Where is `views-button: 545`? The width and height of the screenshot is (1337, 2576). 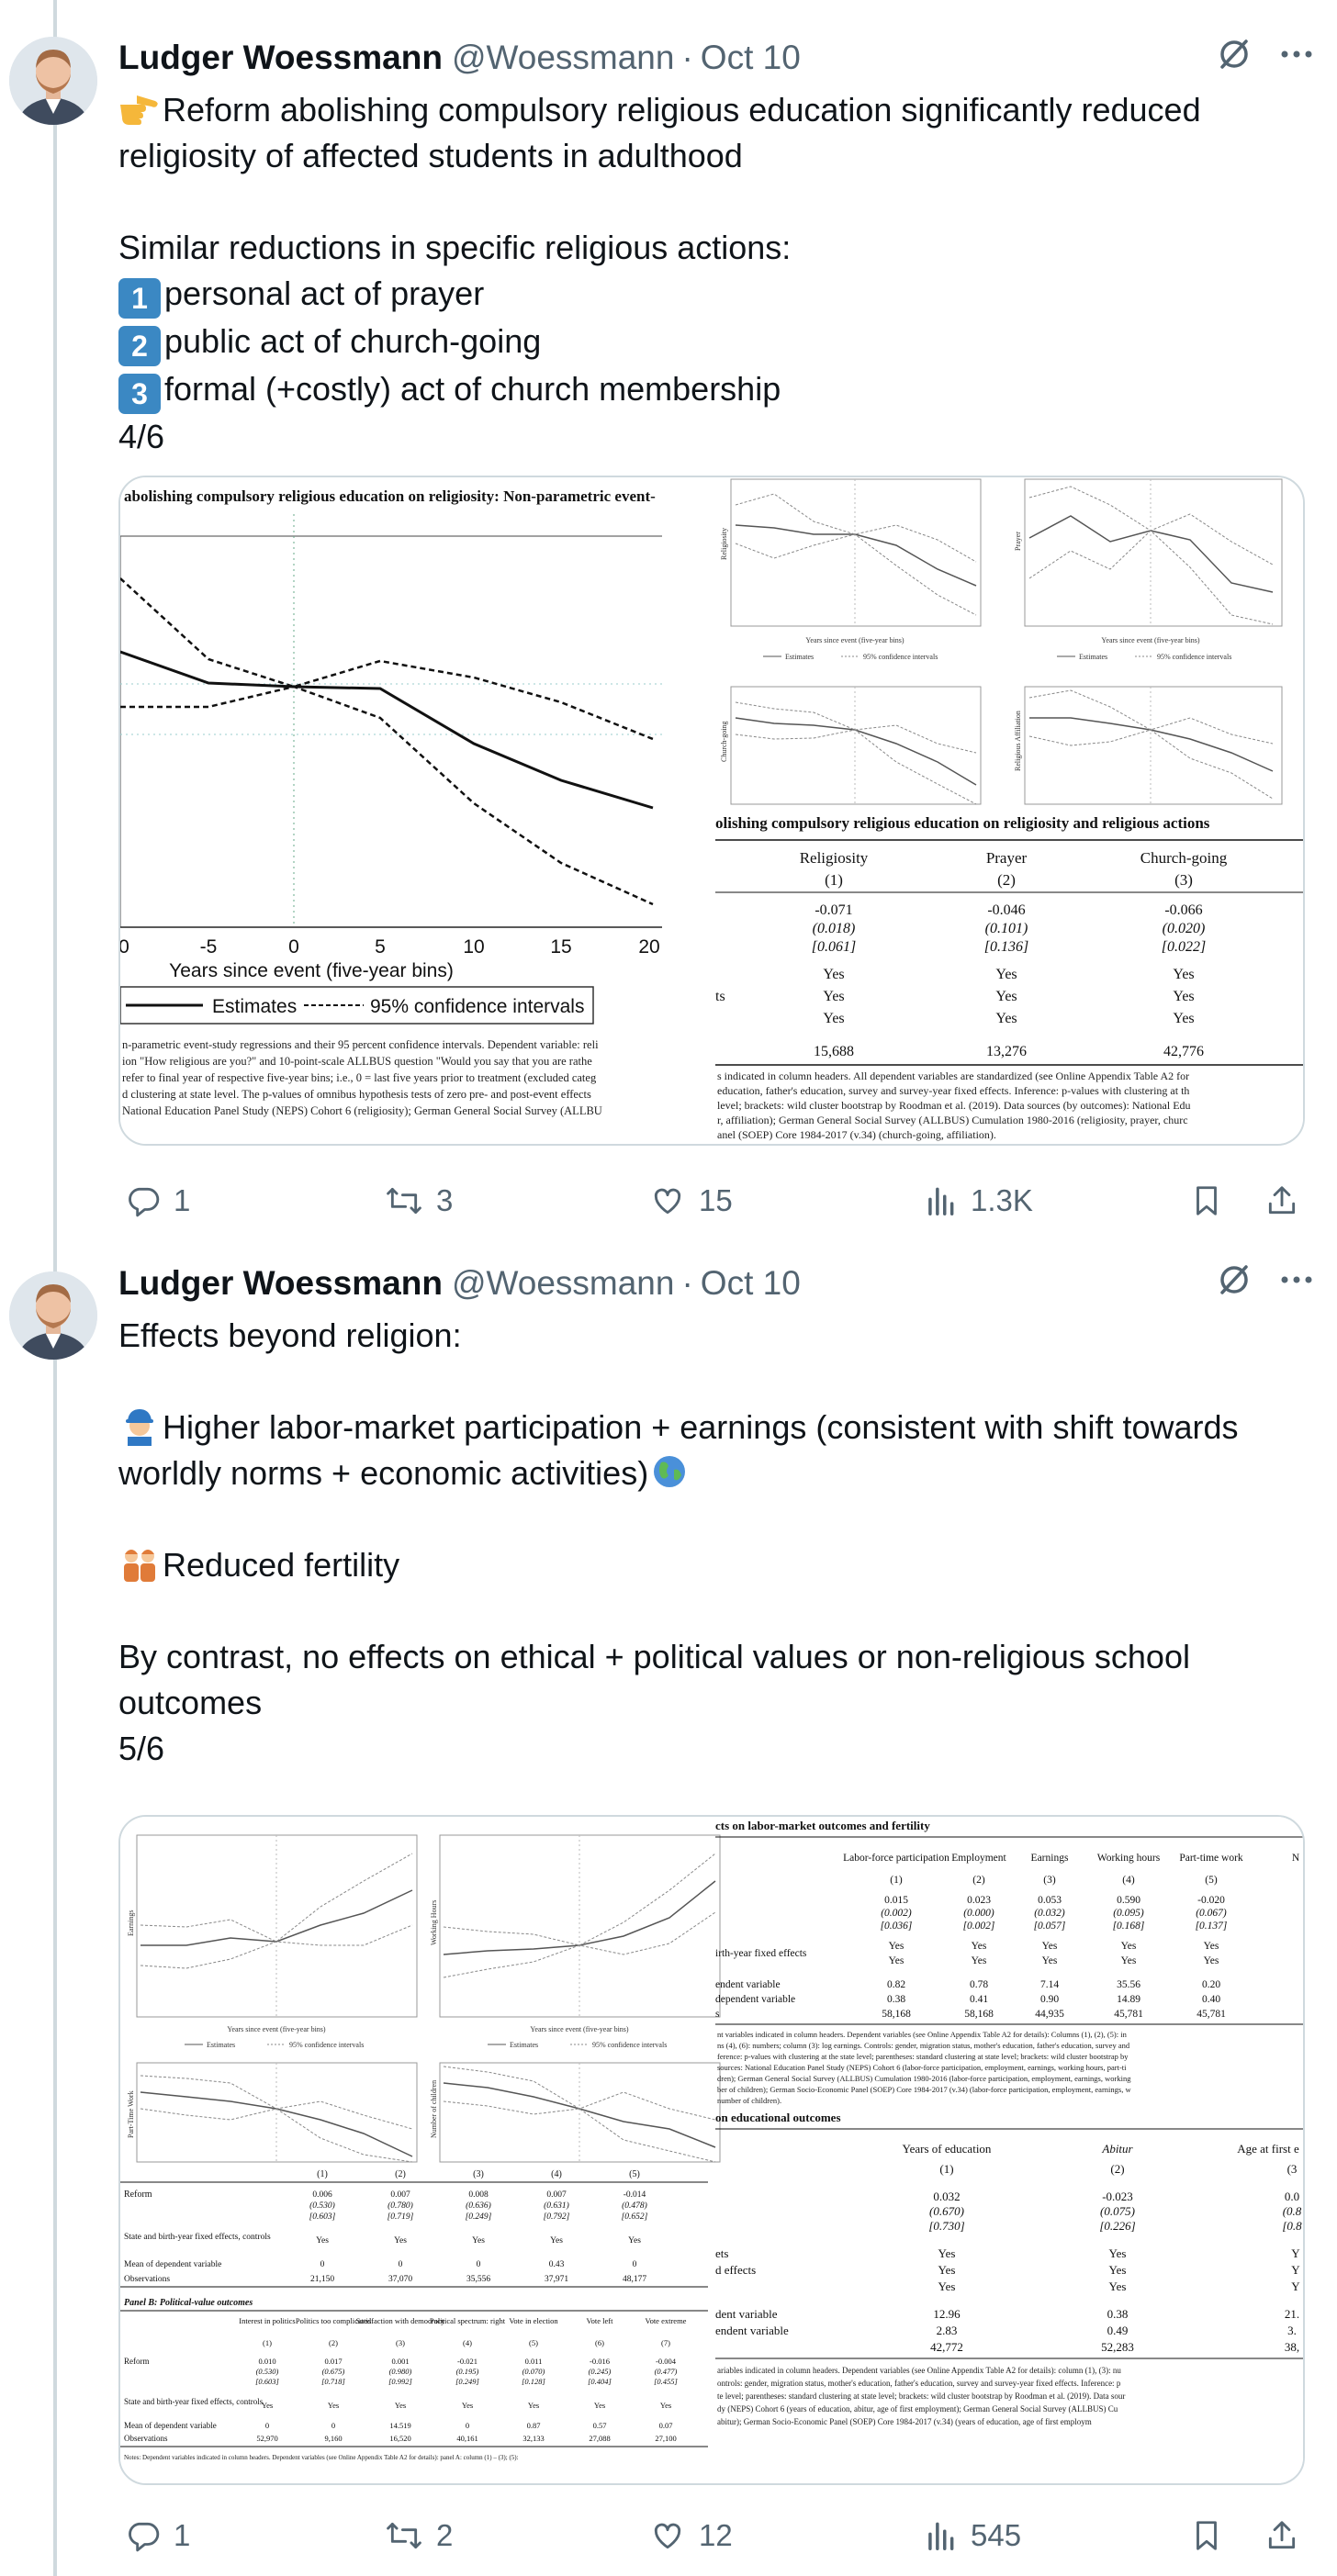 views-button: 545 is located at coordinates (972, 2535).